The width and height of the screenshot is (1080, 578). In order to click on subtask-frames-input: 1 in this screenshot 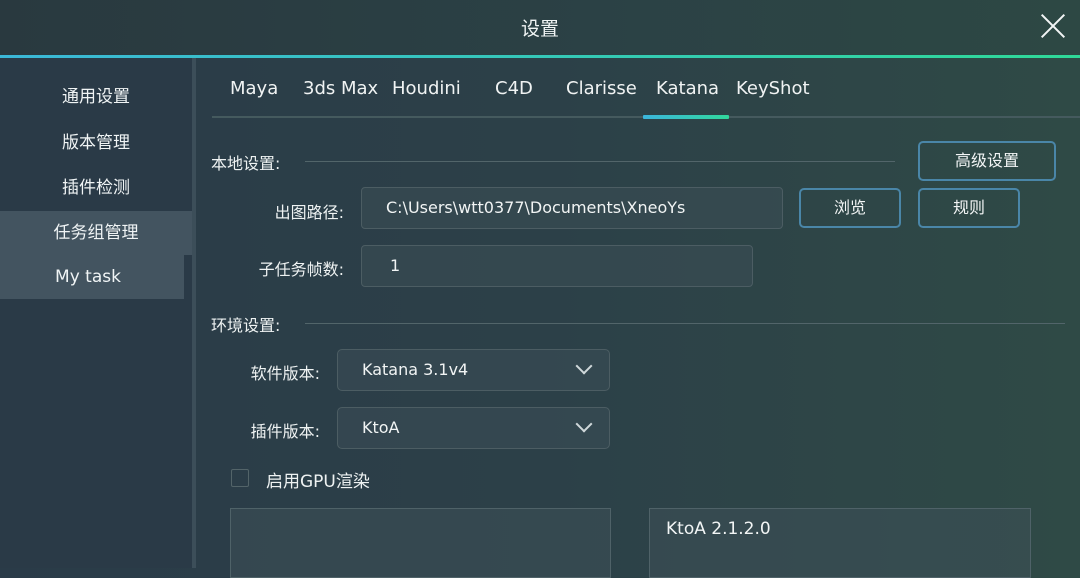, I will do `click(557, 266)`.